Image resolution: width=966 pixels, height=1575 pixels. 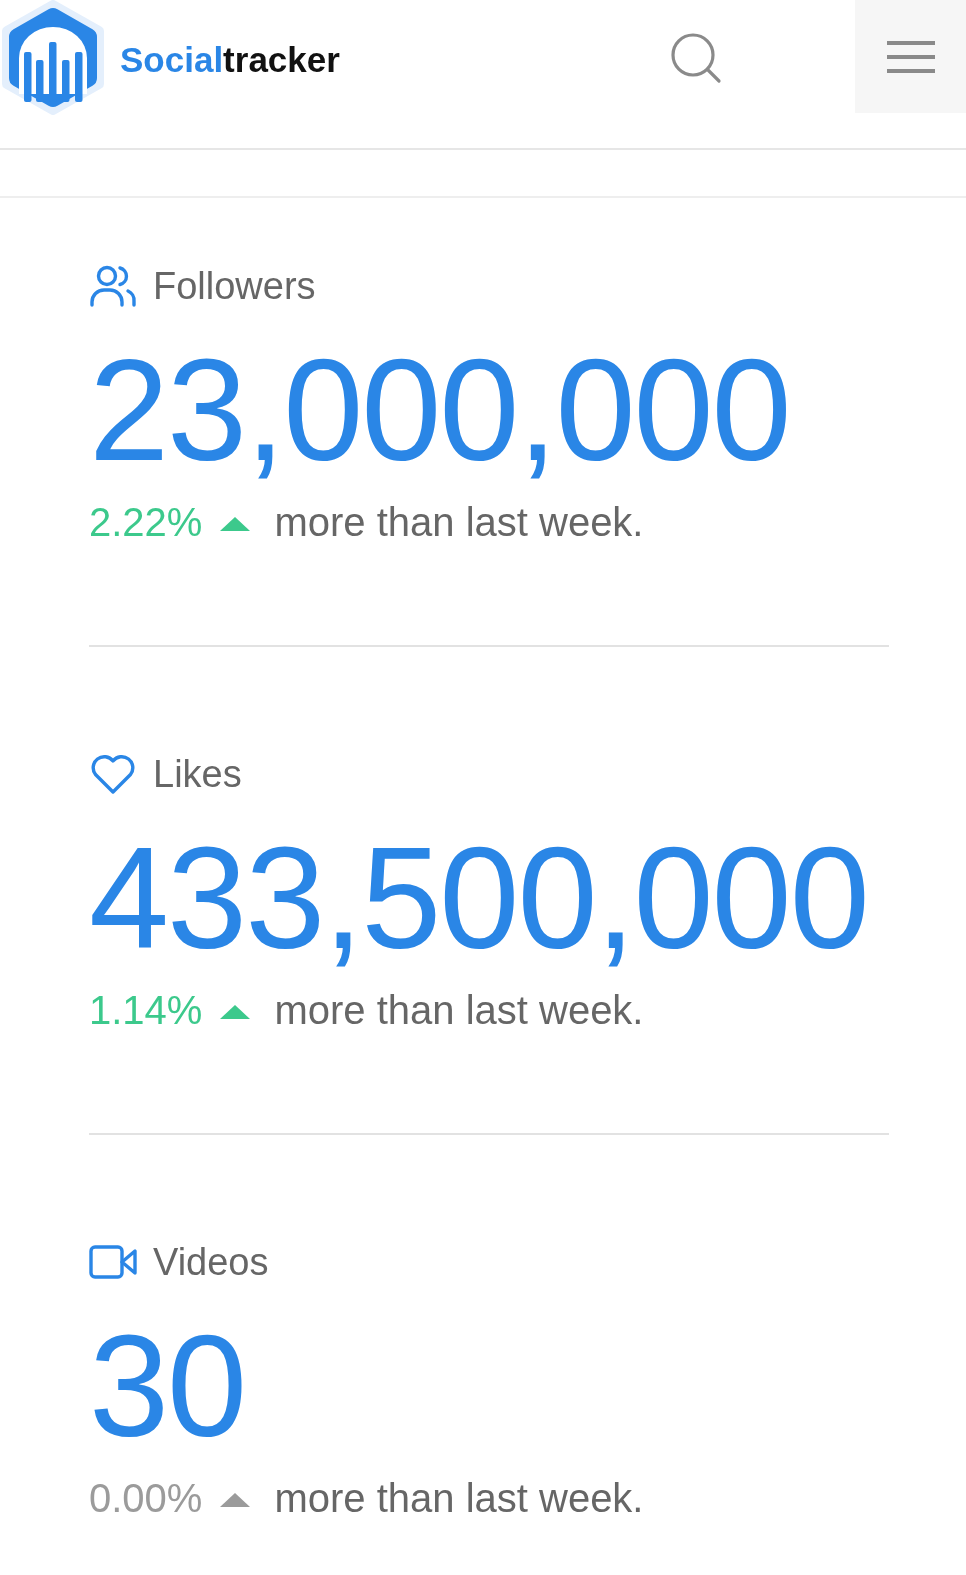 I want to click on video-camera-icon, so click(x=113, y=1262).